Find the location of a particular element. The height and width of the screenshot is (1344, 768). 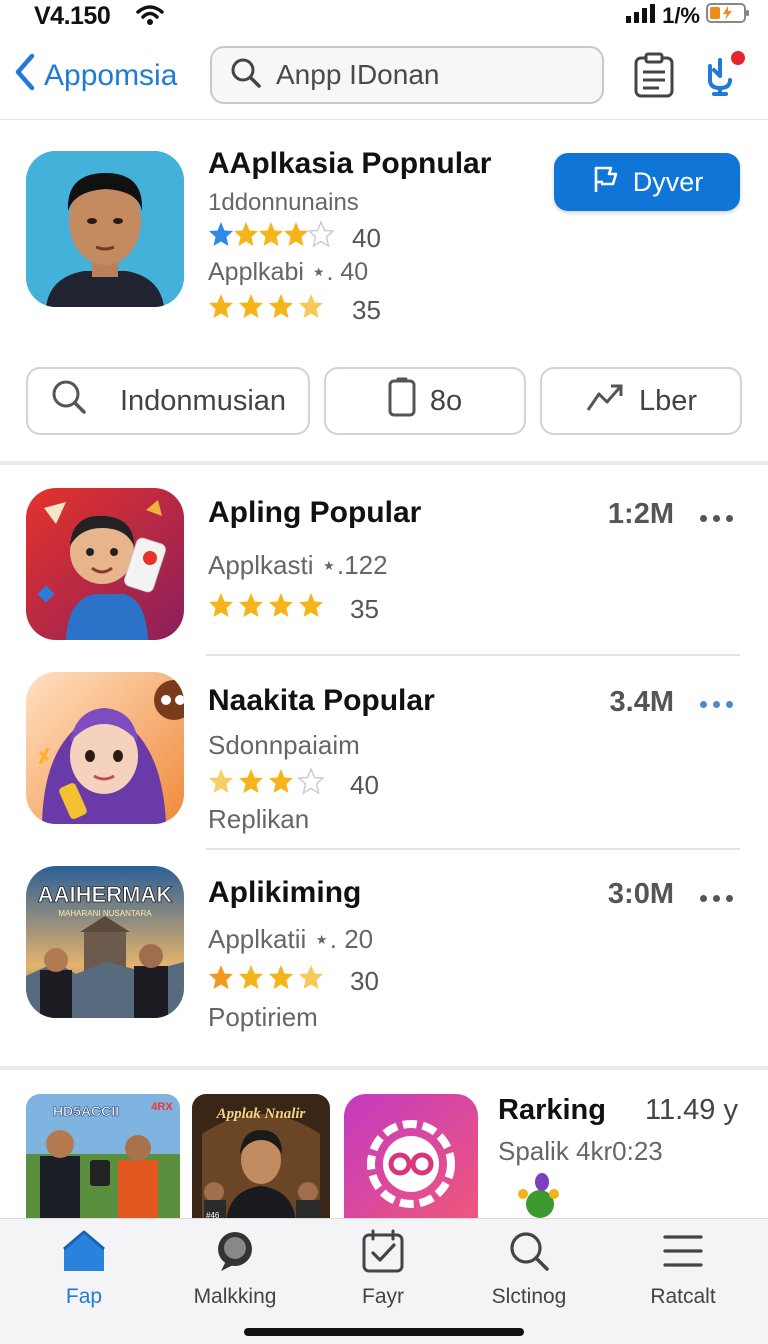

search-input is located at coordinates (436, 75).